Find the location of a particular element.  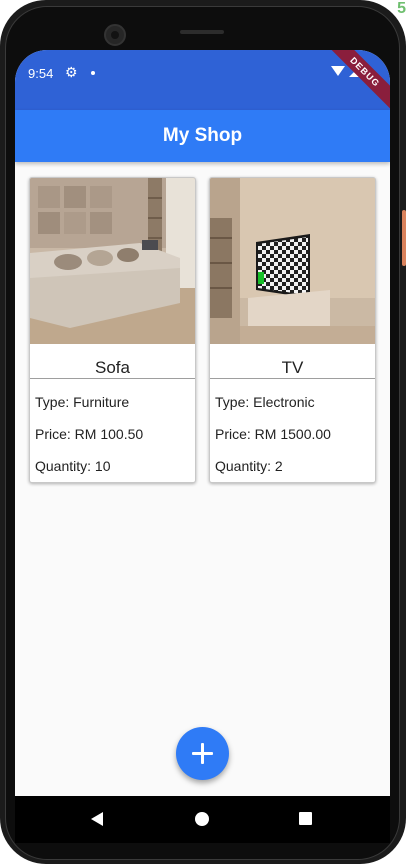

sofa-photo is located at coordinates (112, 261).